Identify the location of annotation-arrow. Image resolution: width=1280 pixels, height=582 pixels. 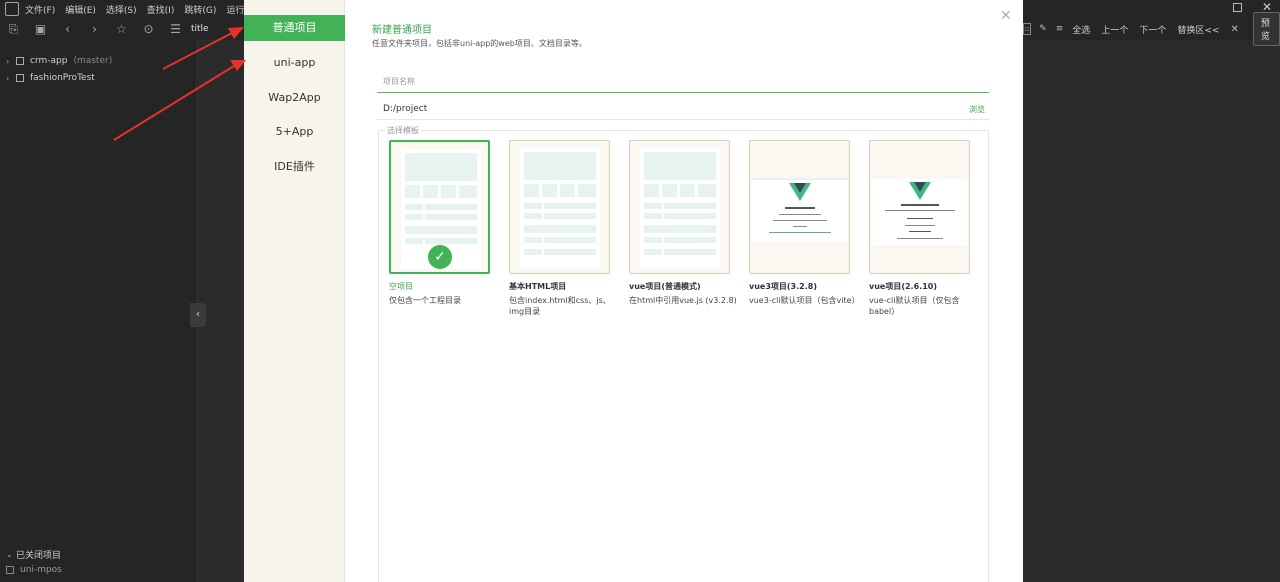
(179, 100).